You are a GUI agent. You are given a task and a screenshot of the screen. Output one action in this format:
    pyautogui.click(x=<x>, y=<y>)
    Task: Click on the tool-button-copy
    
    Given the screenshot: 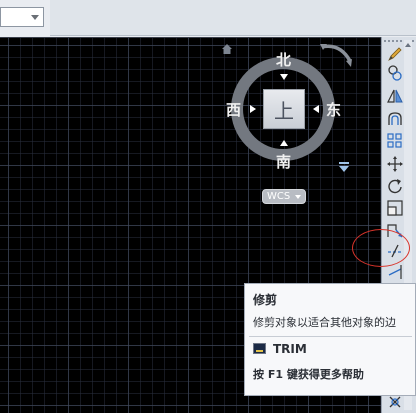 What is the action you would take?
    pyautogui.click(x=395, y=72)
    